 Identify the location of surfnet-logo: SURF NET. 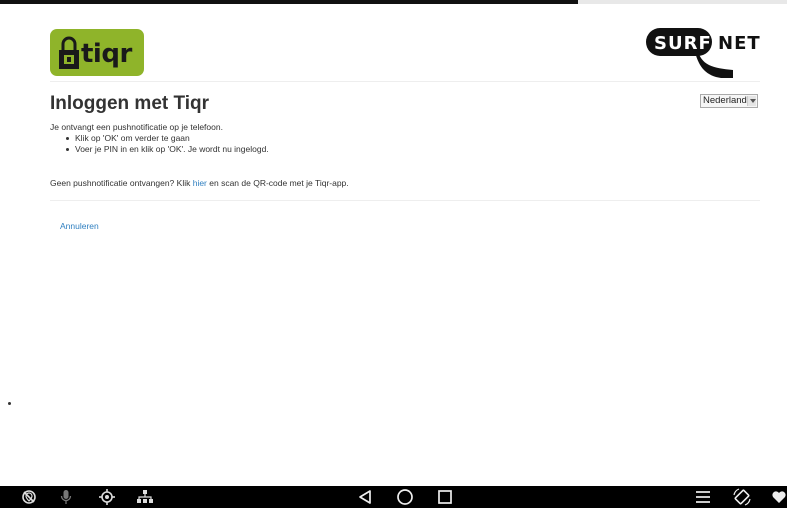
(703, 52).